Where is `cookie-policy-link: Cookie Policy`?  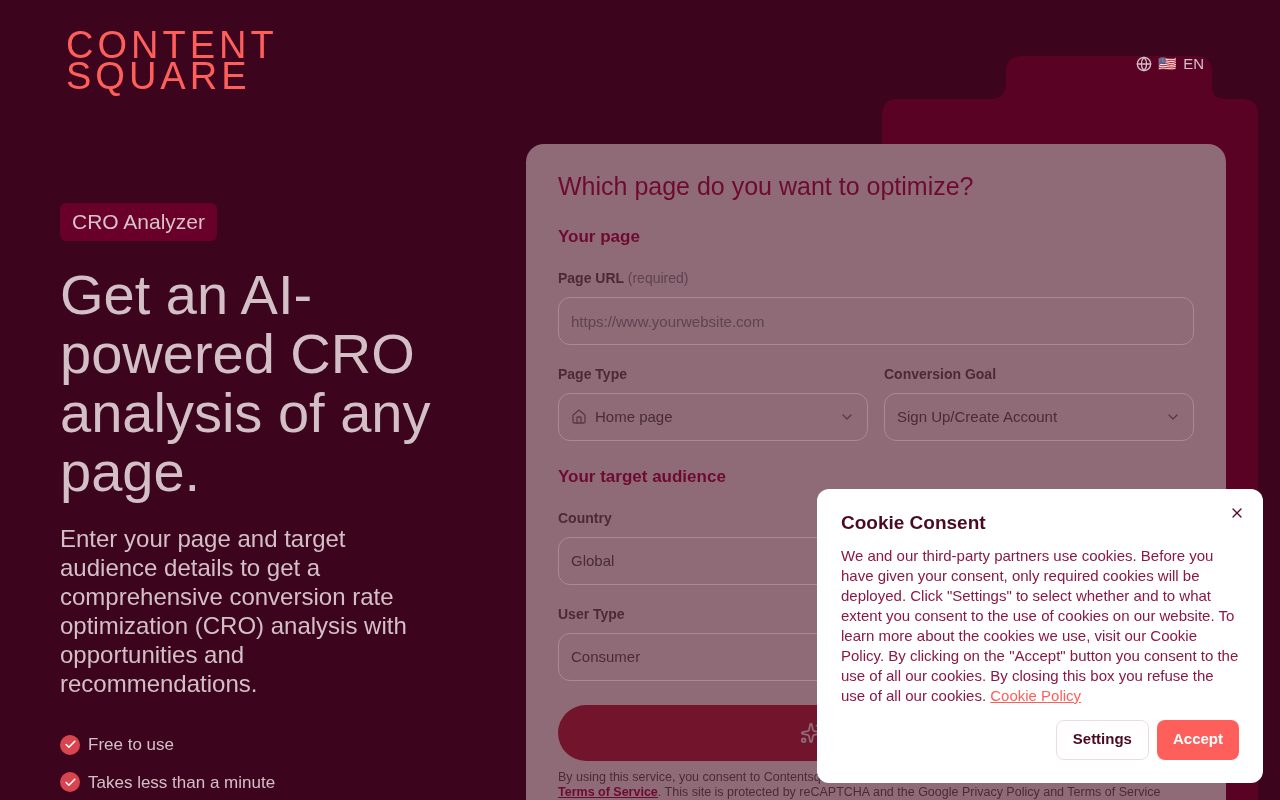 cookie-policy-link: Cookie Policy is located at coordinates (1036, 695).